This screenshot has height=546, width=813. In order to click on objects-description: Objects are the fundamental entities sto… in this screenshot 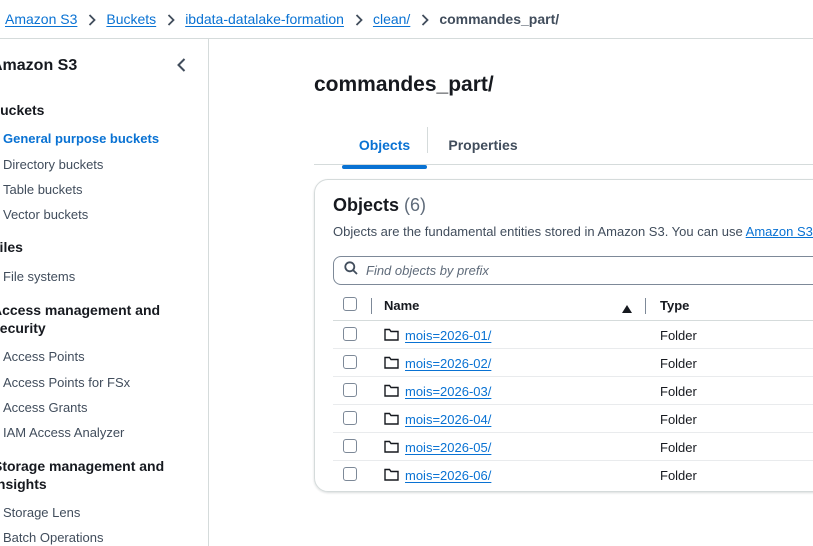, I will do `click(573, 231)`.